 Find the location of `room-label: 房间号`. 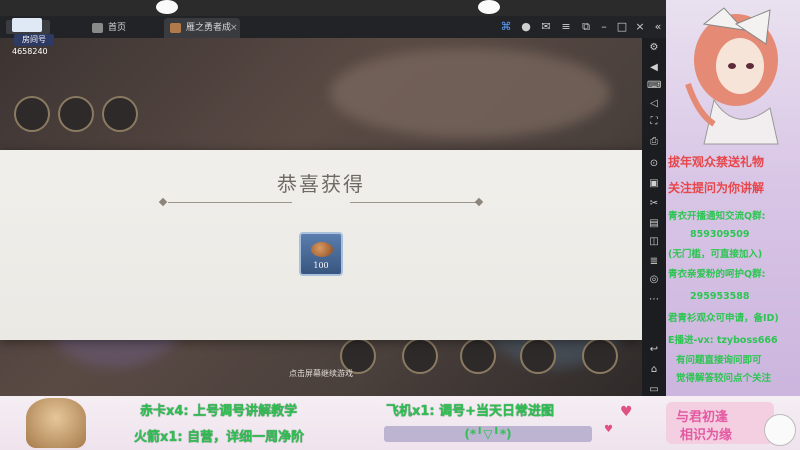

room-label: 房间号 is located at coordinates (34, 40).